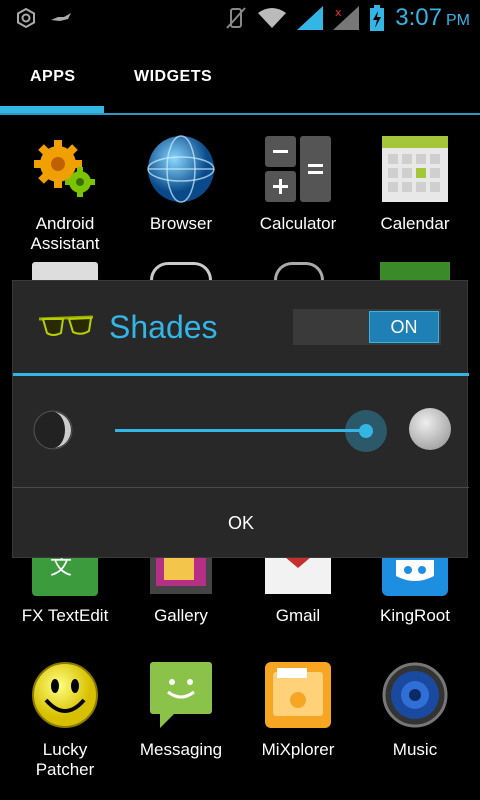 This screenshot has height=800, width=480. Describe the element at coordinates (61, 17) in the screenshot. I see `usb-debug-icon` at that location.